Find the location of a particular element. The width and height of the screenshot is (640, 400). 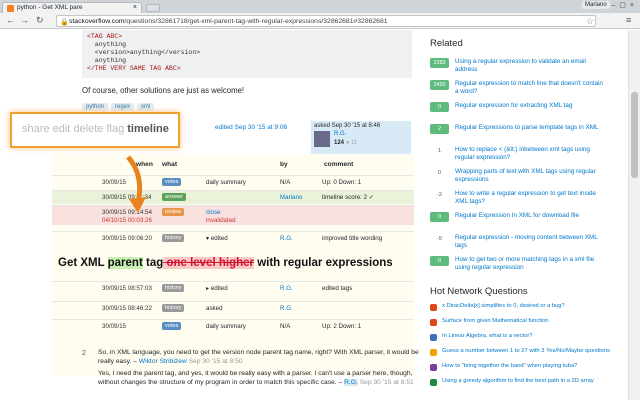

code-line: anything is located at coordinates (107, 44).